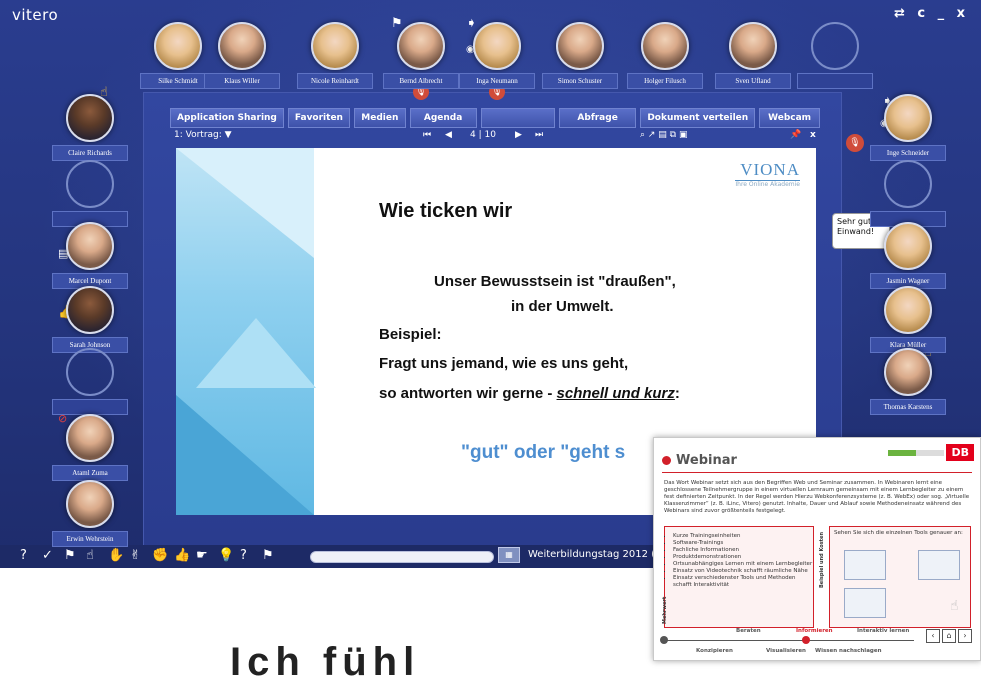  I want to click on participant-seat: Erwin Wehrstein, so click(90, 513).